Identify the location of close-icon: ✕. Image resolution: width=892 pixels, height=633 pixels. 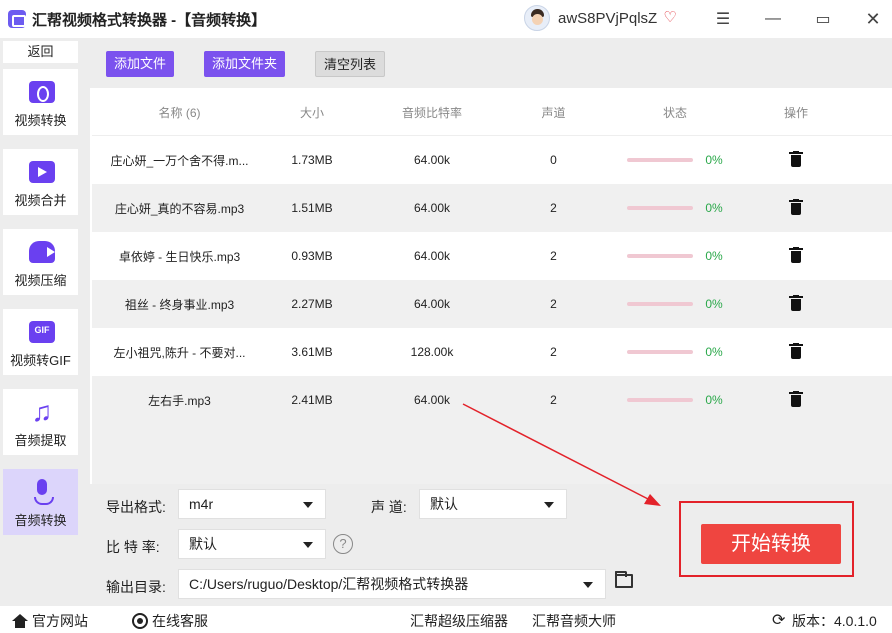
(873, 19).